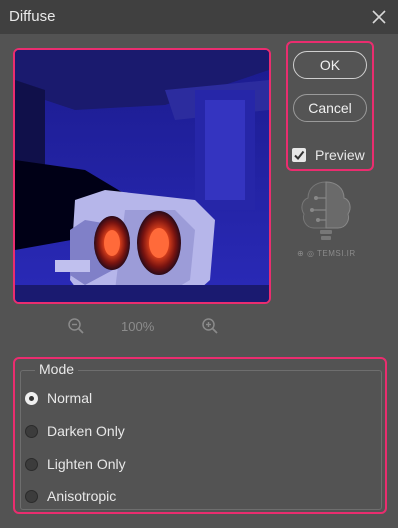 This screenshot has width=398, height=528. I want to click on cancel-button: Cancel, so click(330, 108).